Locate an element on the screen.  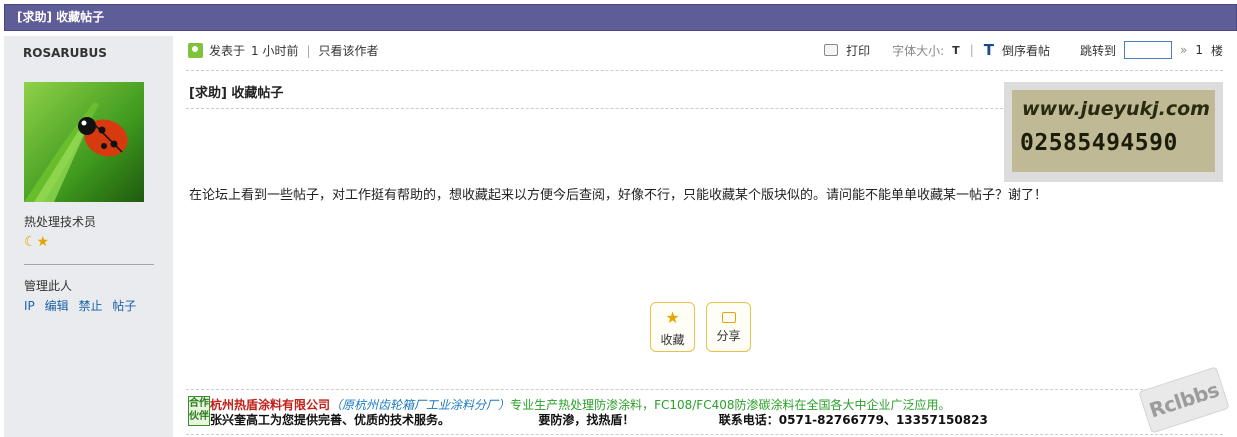
signature-original: 原杭州齿轮箱厂工业涂料分厂 is located at coordinates (420, 405).